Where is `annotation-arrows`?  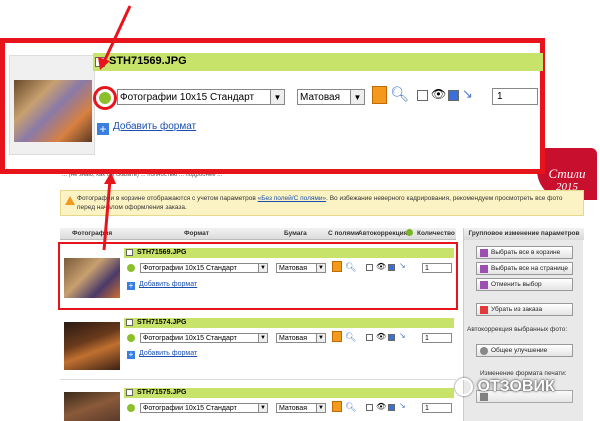 annotation-arrows is located at coordinates (115, 128).